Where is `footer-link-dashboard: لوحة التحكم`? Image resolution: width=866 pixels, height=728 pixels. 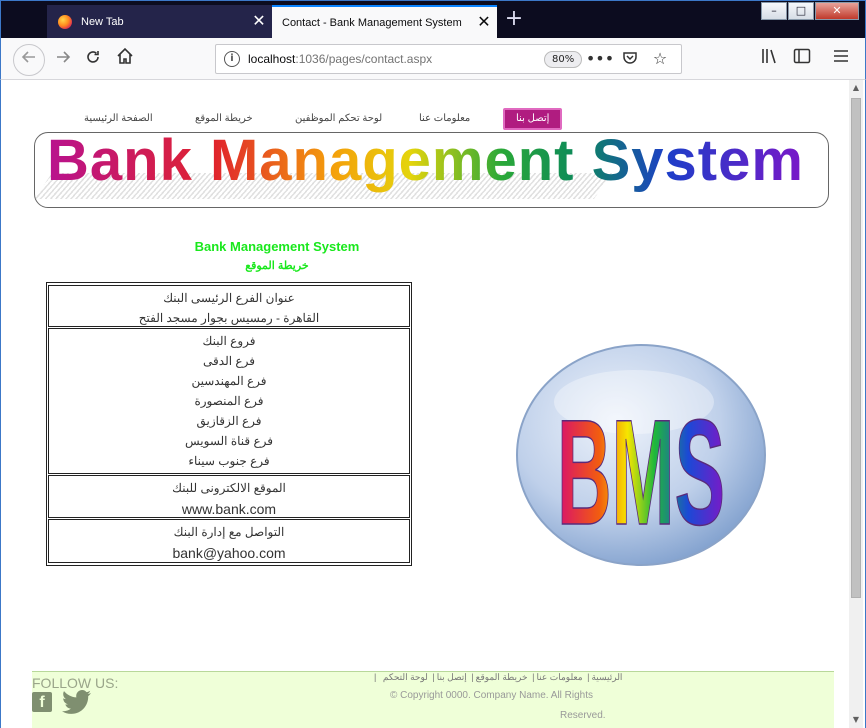
footer-link-dashboard: لوحة التحكم is located at coordinates (405, 677).